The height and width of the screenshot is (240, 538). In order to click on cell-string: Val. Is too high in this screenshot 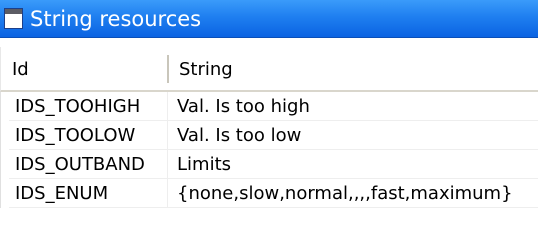, I will do `click(243, 106)`.